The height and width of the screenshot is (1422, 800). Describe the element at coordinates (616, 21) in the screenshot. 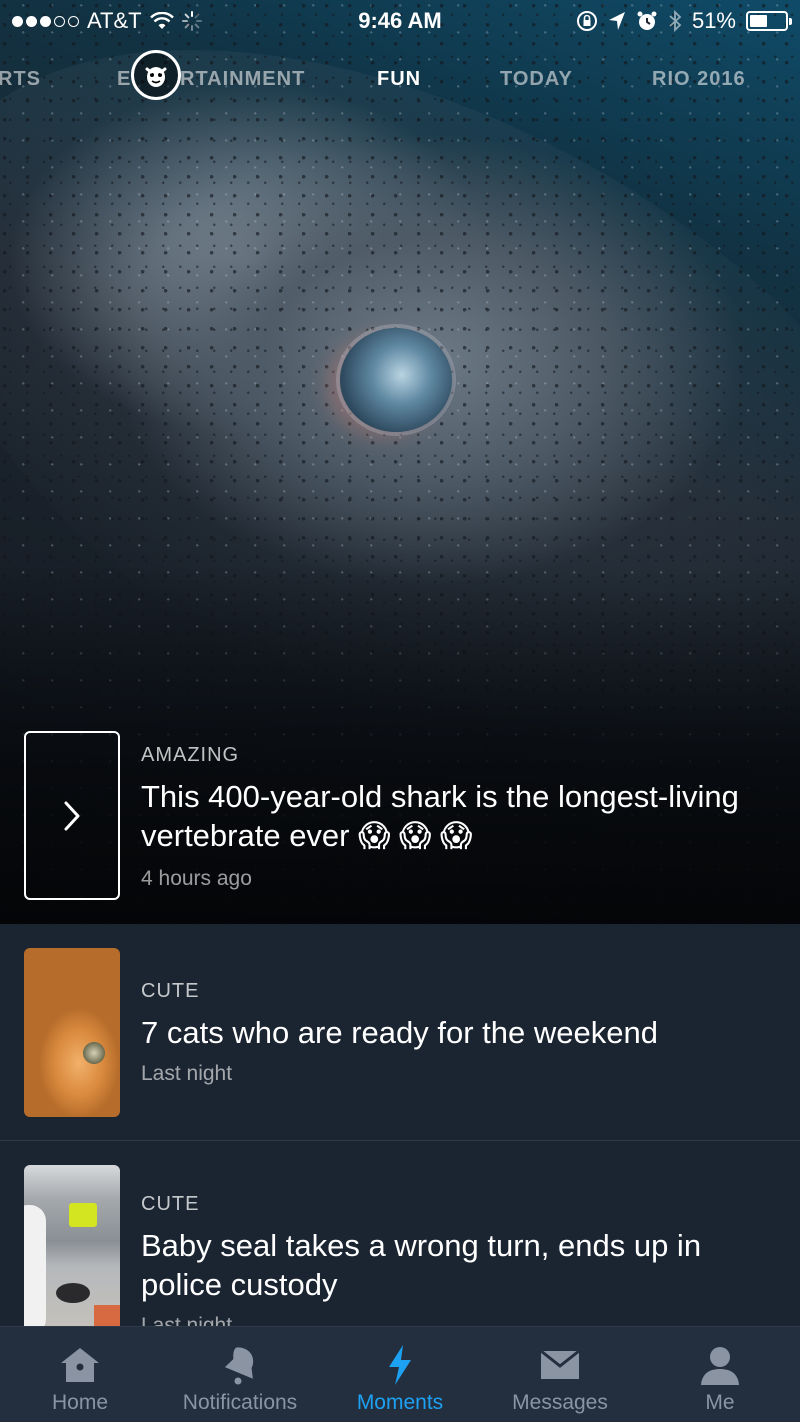

I see `location-icon` at that location.